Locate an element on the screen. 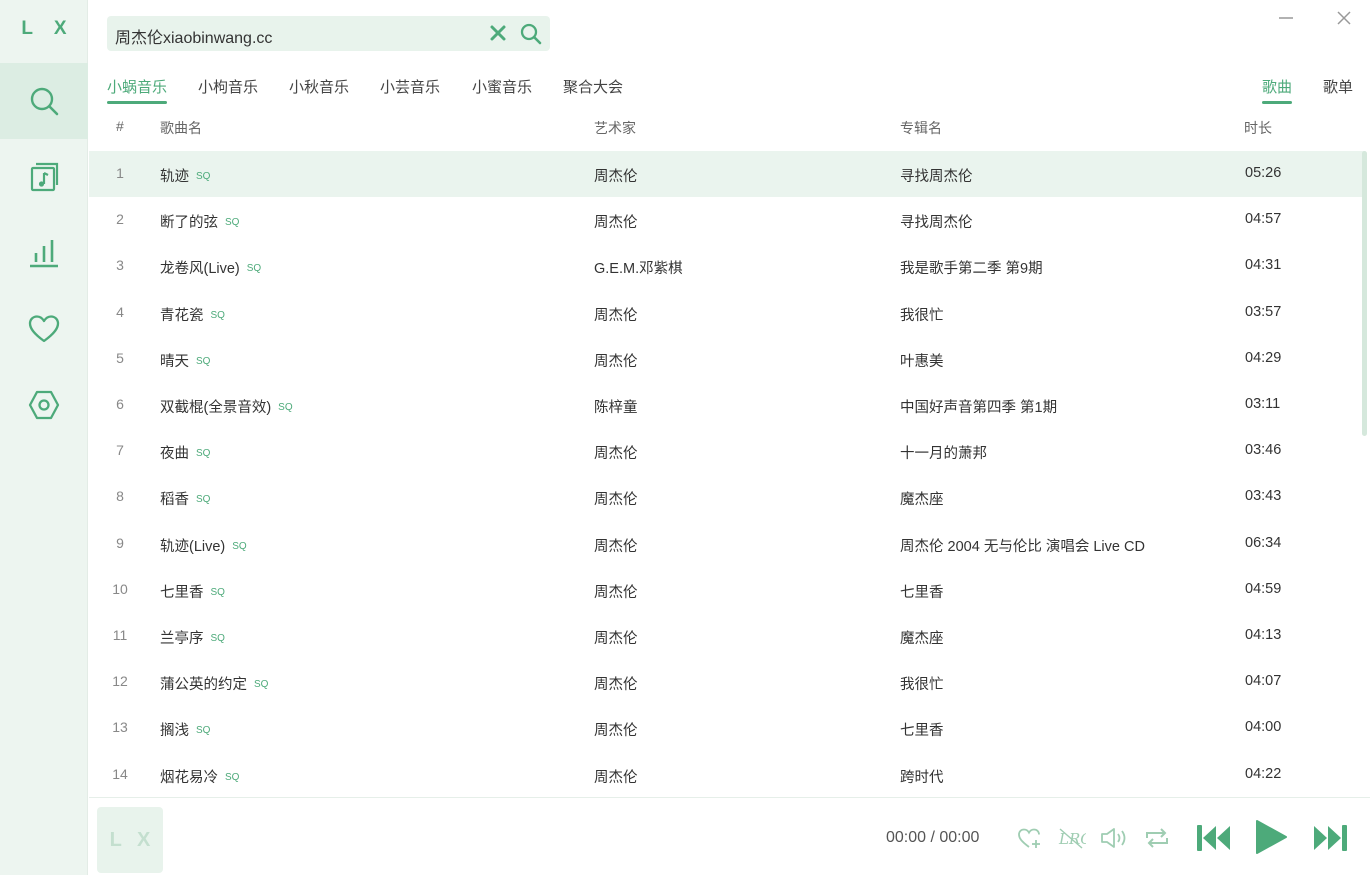 The height and width of the screenshot is (875, 1370). sidebar-item-favorites is located at coordinates (44, 329).